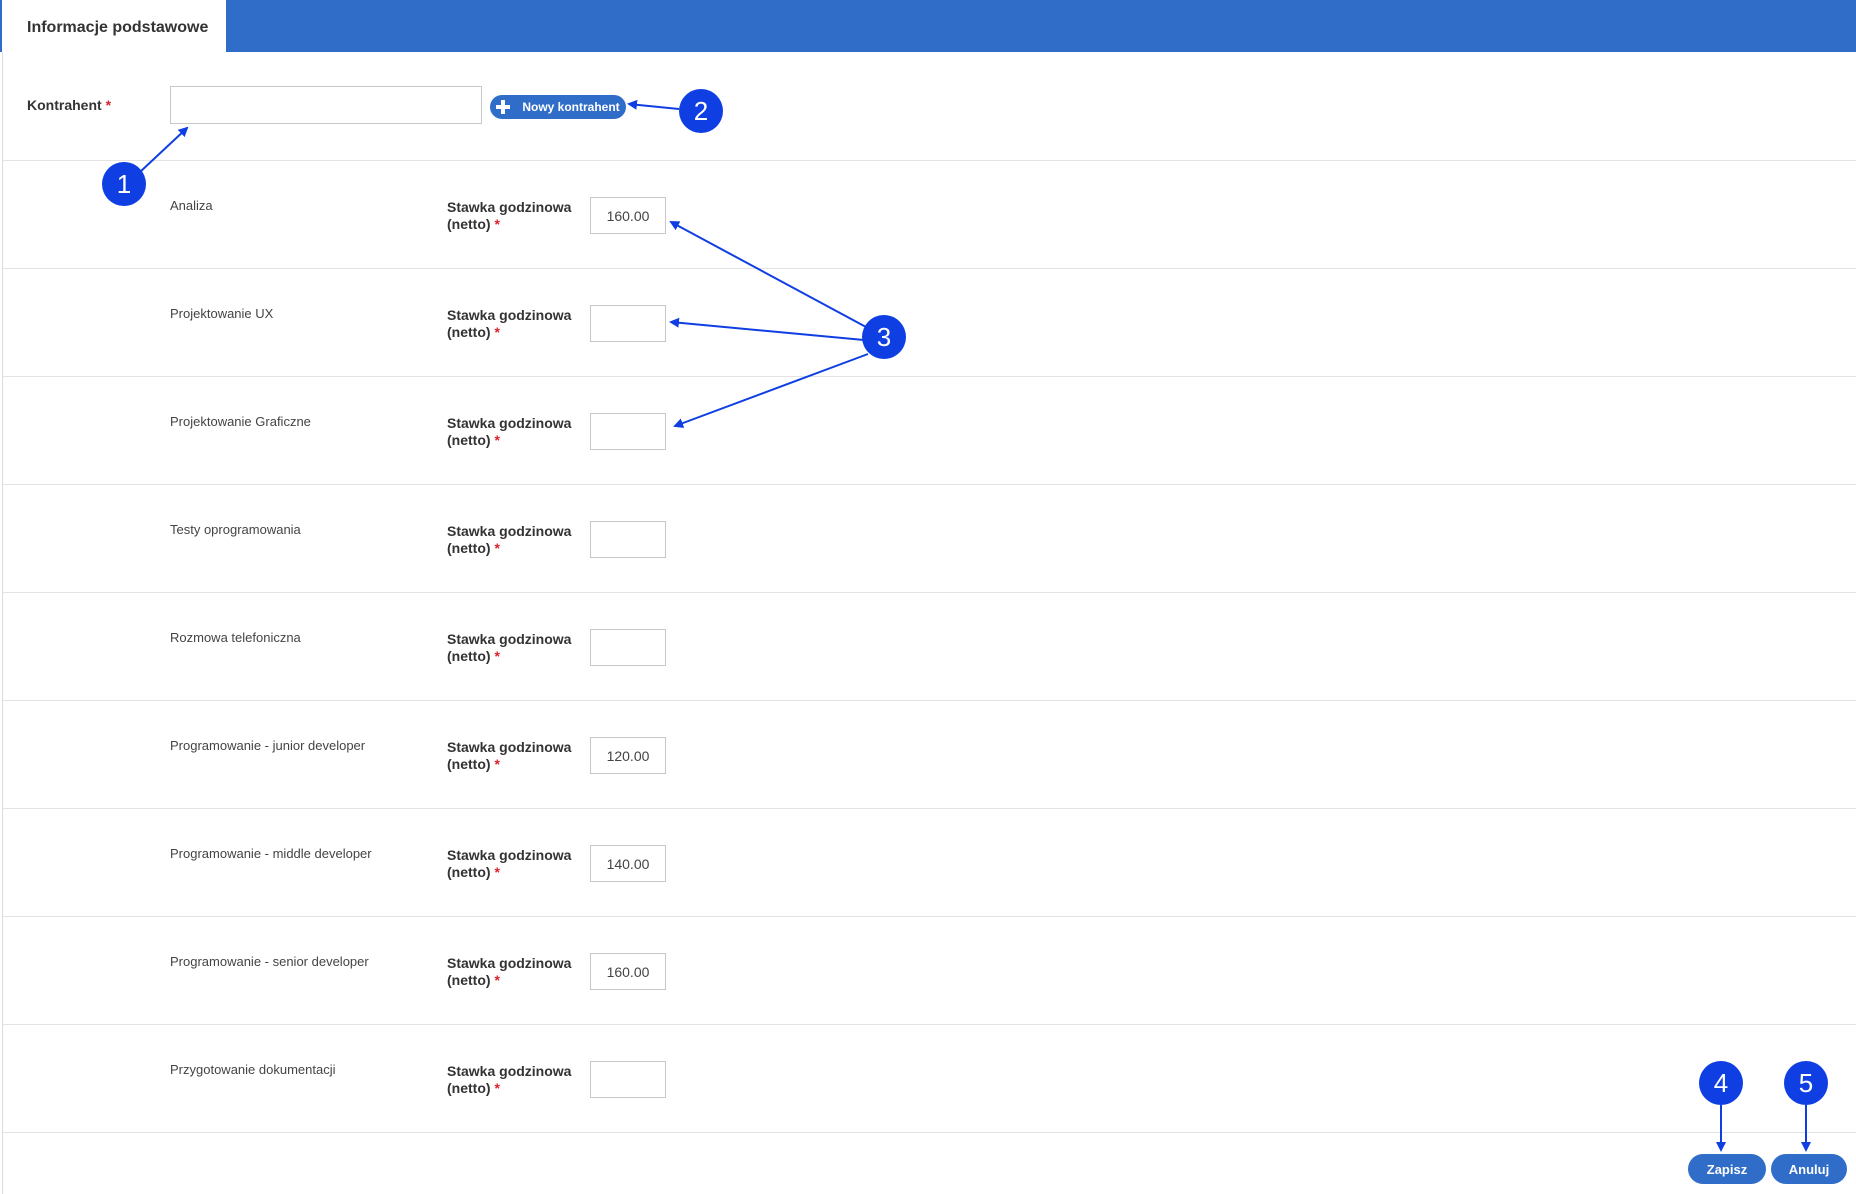  What do you see at coordinates (191, 205) in the screenshot?
I see `service-name: Analiza` at bounding box center [191, 205].